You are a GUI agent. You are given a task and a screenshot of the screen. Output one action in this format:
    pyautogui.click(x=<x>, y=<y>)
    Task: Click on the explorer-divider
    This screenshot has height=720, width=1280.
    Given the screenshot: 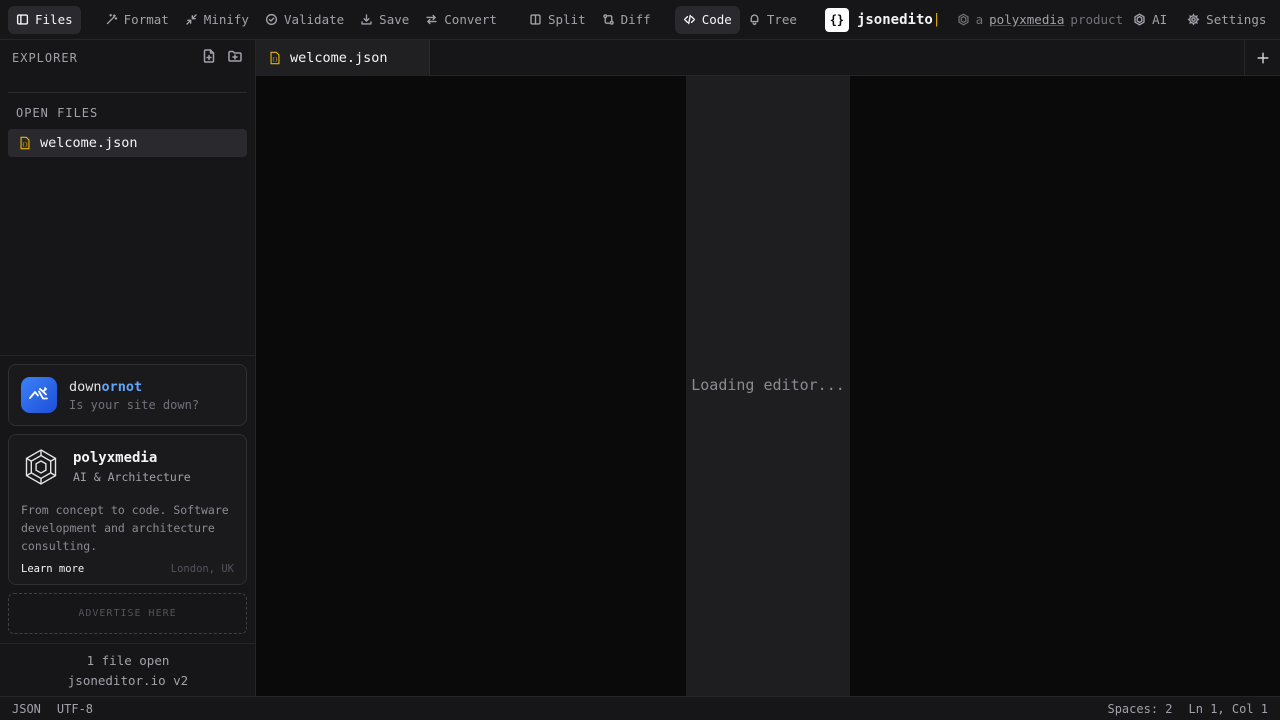 What is the action you would take?
    pyautogui.click(x=127, y=92)
    